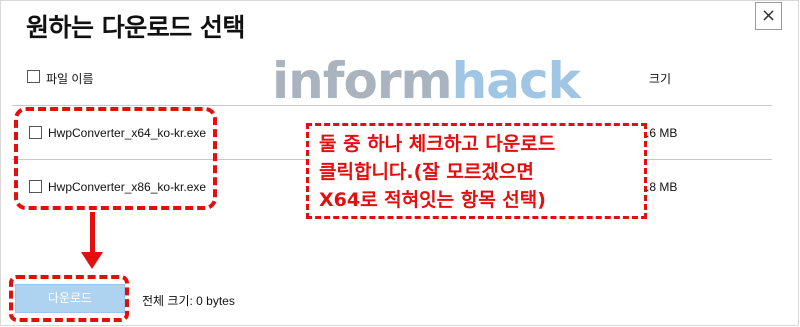 The width and height of the screenshot is (800, 327). I want to click on column-header-size: 크기, so click(660, 79).